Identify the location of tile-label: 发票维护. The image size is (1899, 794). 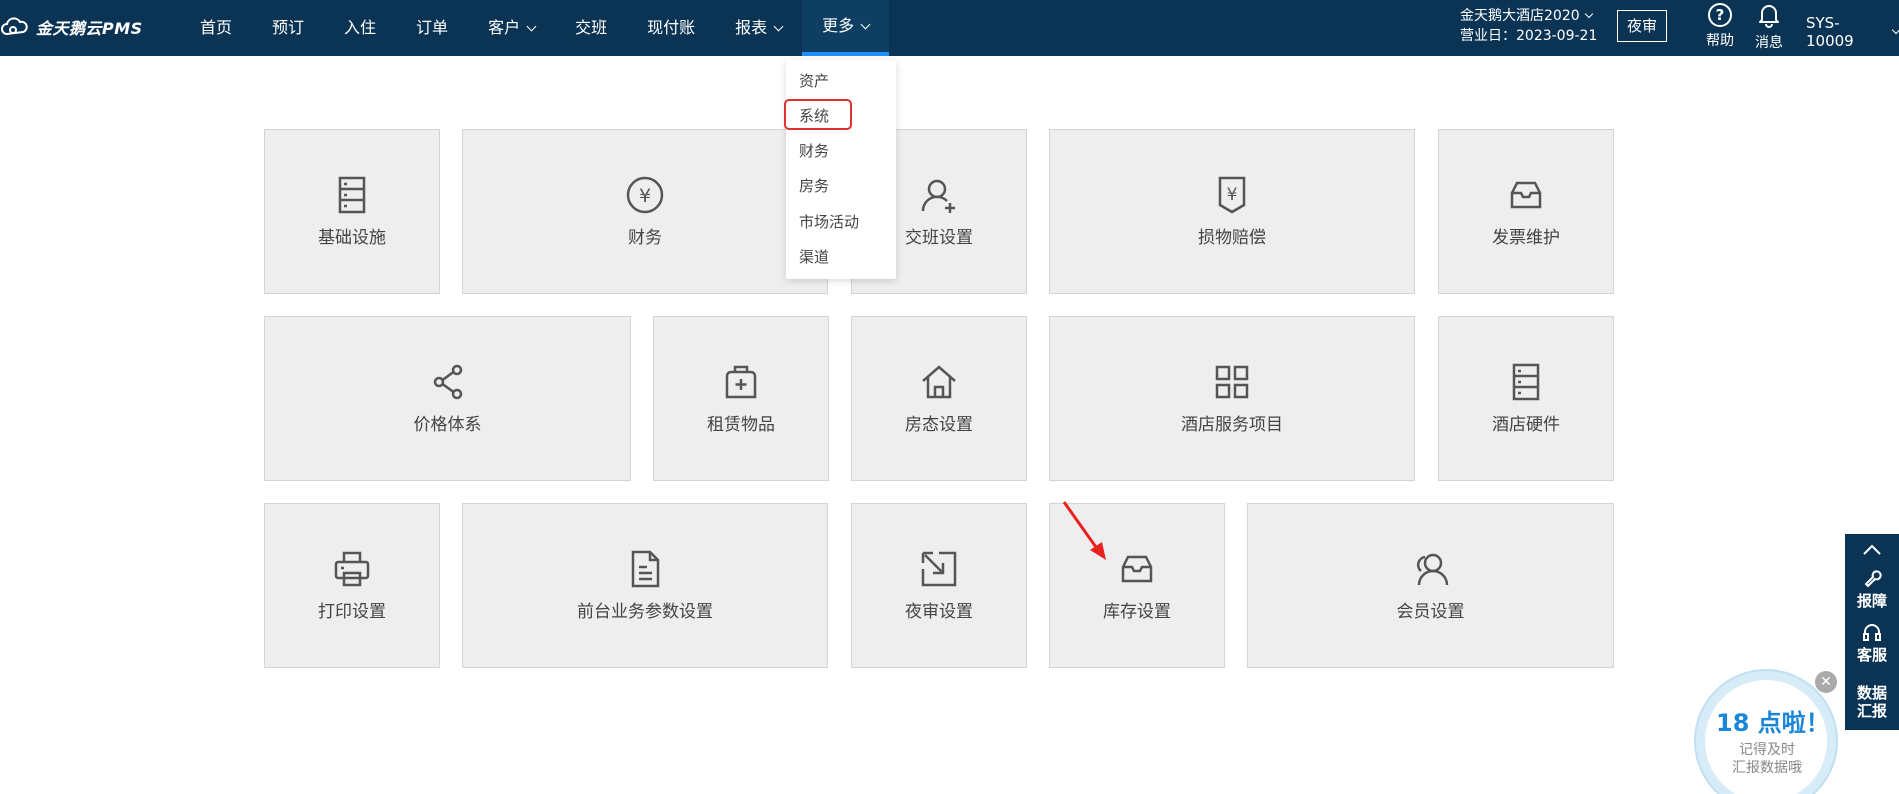
(1526, 238).